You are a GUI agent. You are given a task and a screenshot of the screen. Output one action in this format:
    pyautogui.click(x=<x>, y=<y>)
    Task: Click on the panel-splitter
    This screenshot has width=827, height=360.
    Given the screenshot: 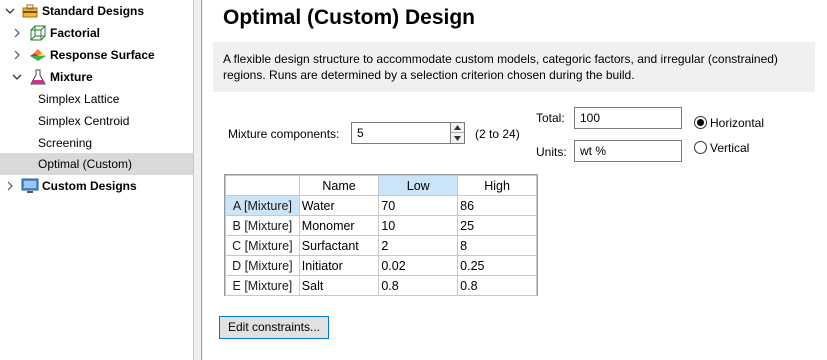 What is the action you would take?
    pyautogui.click(x=198, y=180)
    